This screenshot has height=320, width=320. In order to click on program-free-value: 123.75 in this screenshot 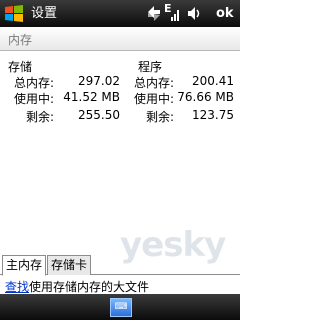, I will do `click(213, 115)`.